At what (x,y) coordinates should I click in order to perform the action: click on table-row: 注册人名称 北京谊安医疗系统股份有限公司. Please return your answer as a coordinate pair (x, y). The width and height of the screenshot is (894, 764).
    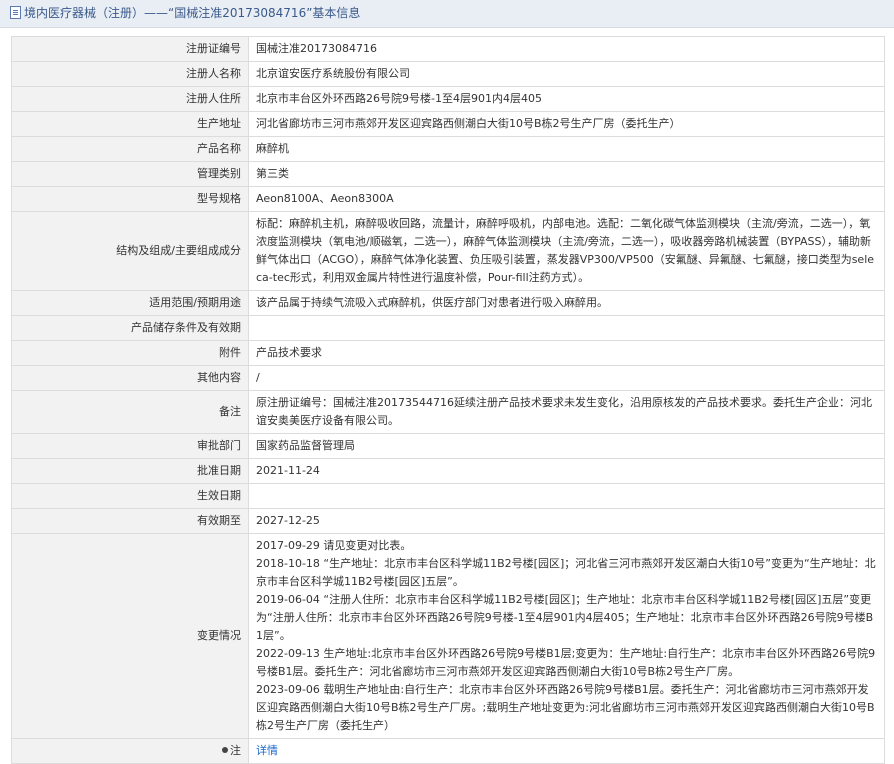
    Looking at the image, I should click on (448, 74).